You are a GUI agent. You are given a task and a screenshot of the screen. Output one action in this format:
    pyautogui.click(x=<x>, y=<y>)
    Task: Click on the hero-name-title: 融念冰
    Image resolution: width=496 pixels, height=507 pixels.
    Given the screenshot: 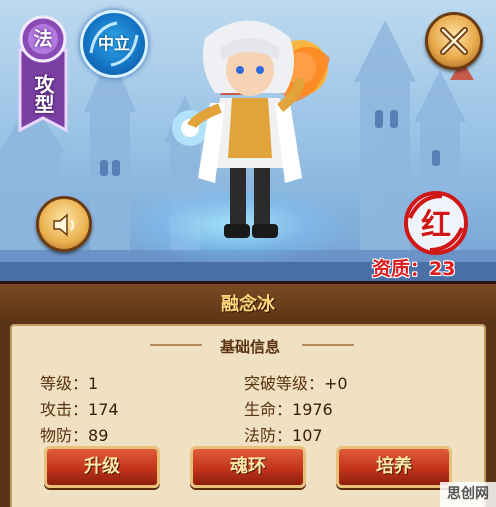 What is the action you would take?
    pyautogui.click(x=248, y=304)
    